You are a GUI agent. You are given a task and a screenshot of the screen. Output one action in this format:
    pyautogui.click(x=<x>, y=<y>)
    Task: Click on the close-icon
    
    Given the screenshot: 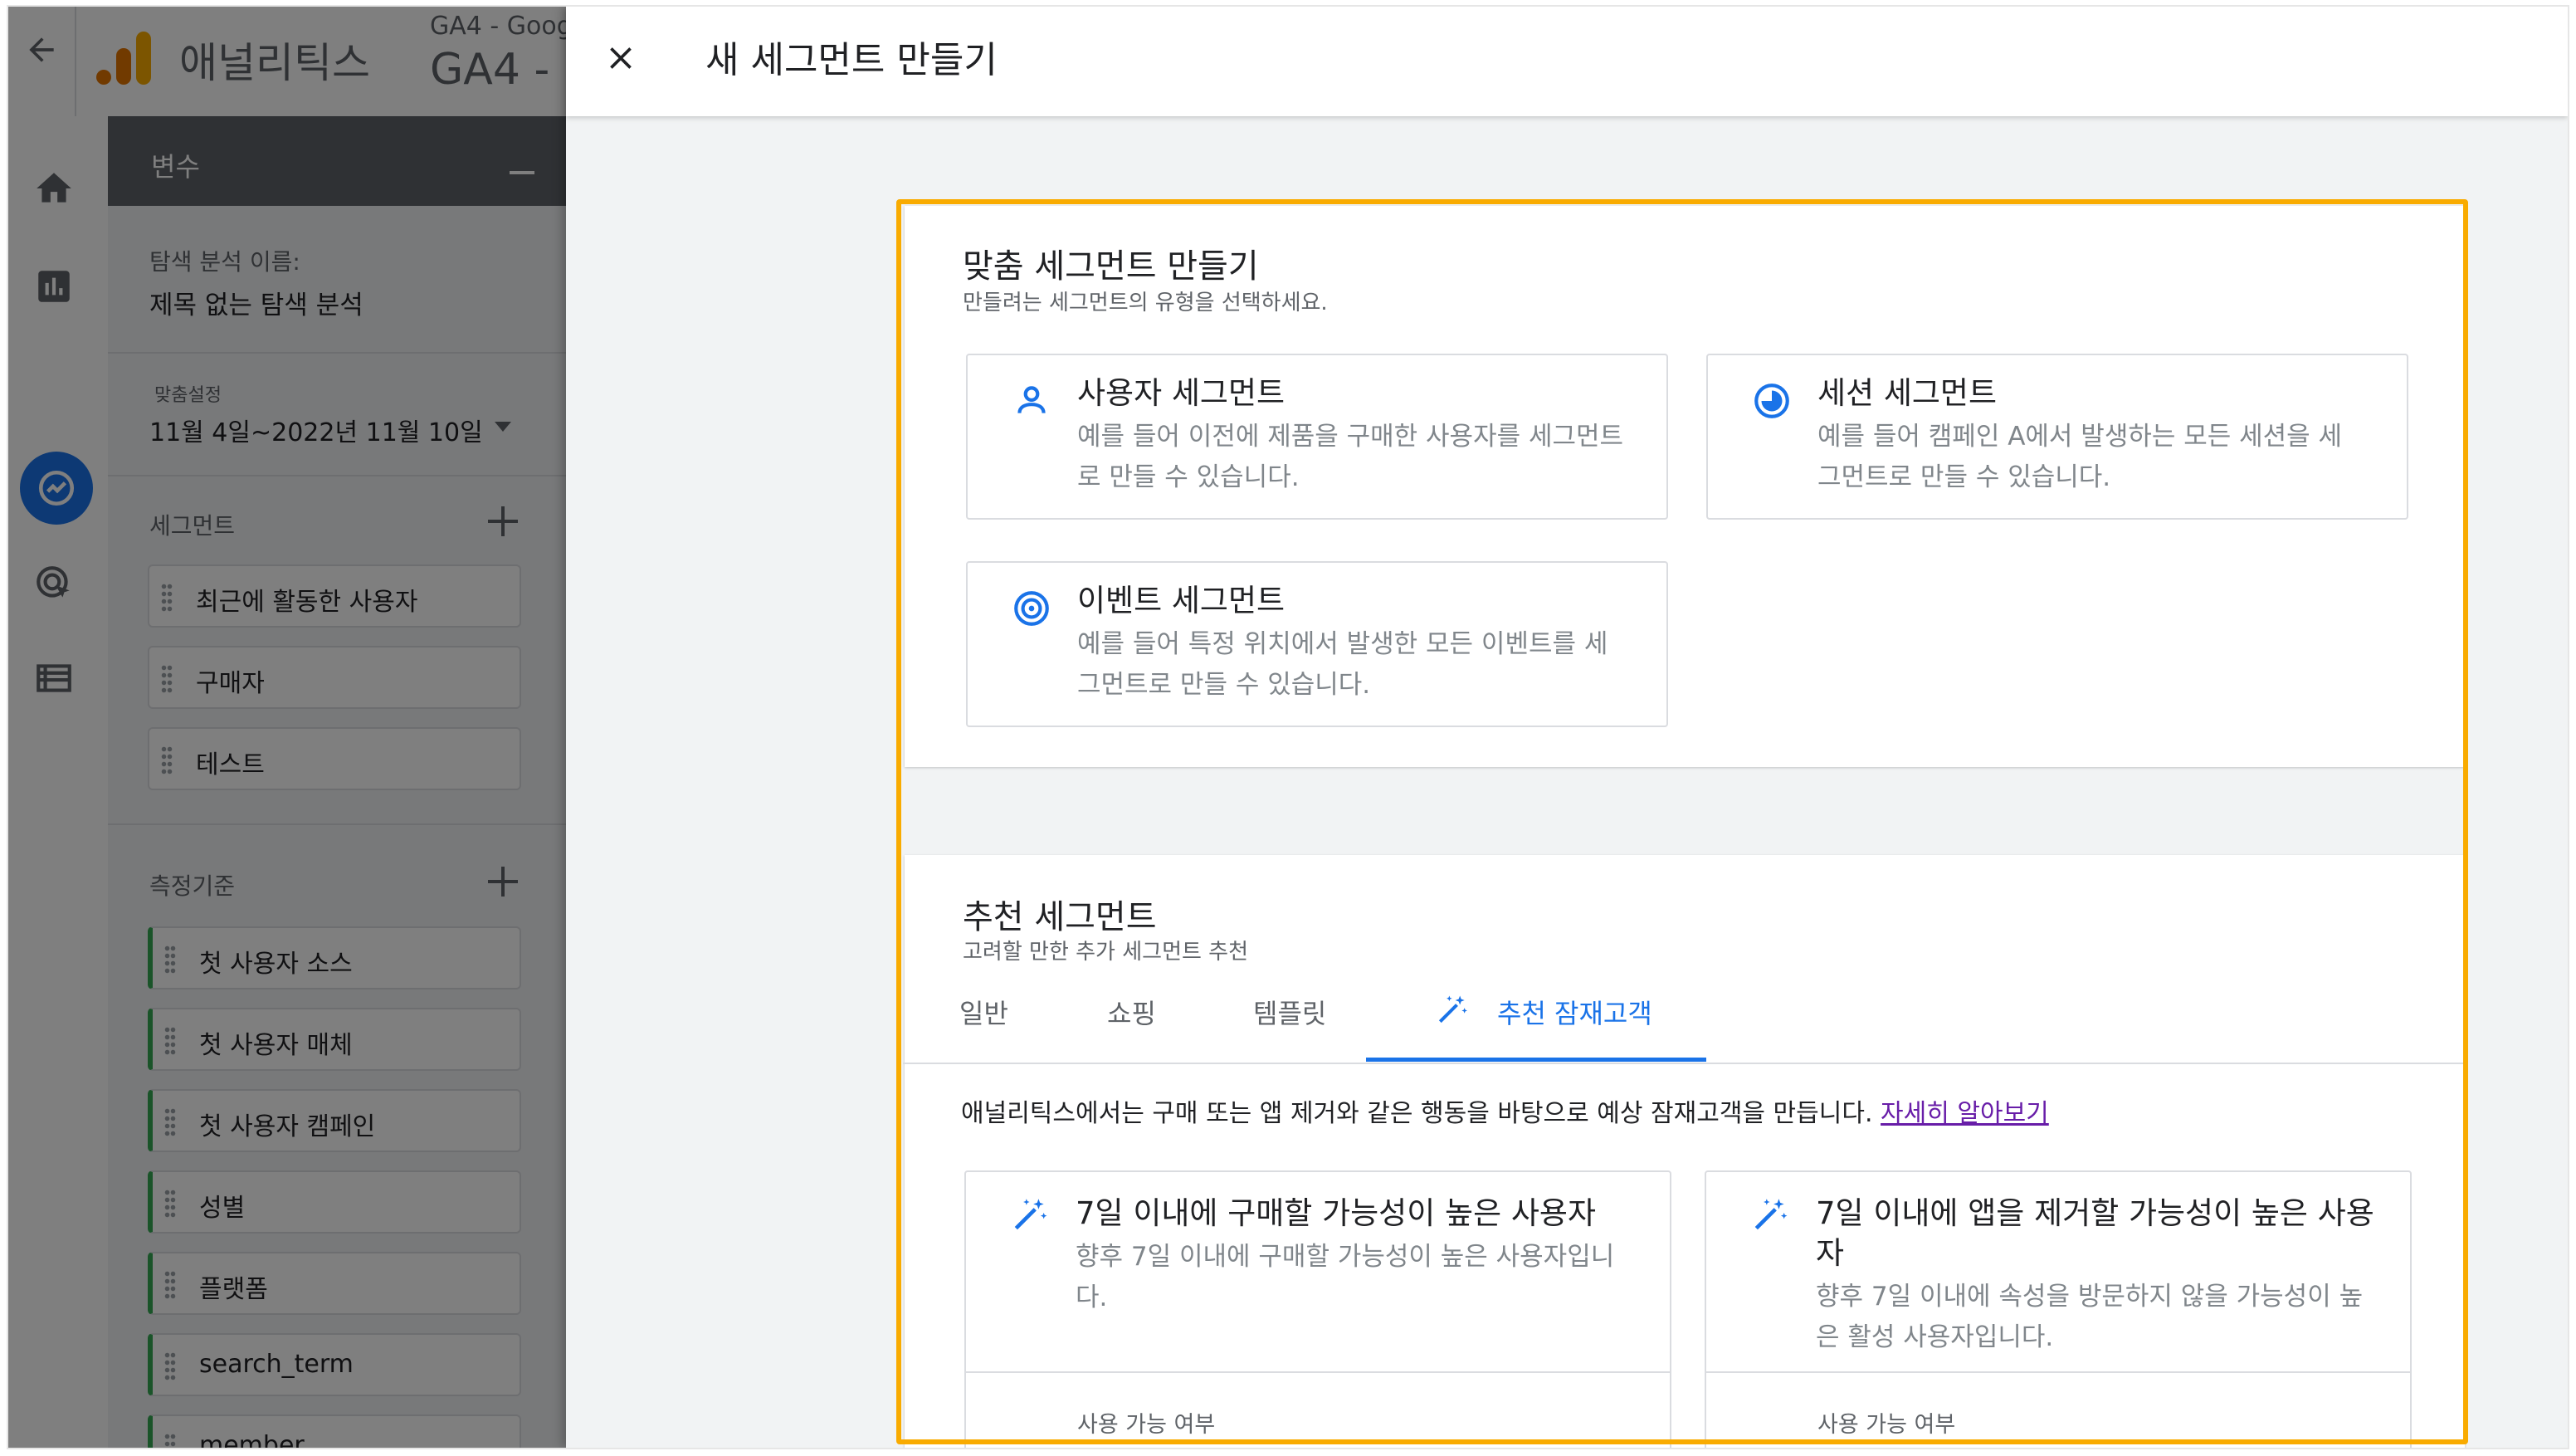 What is the action you would take?
    pyautogui.click(x=621, y=58)
    